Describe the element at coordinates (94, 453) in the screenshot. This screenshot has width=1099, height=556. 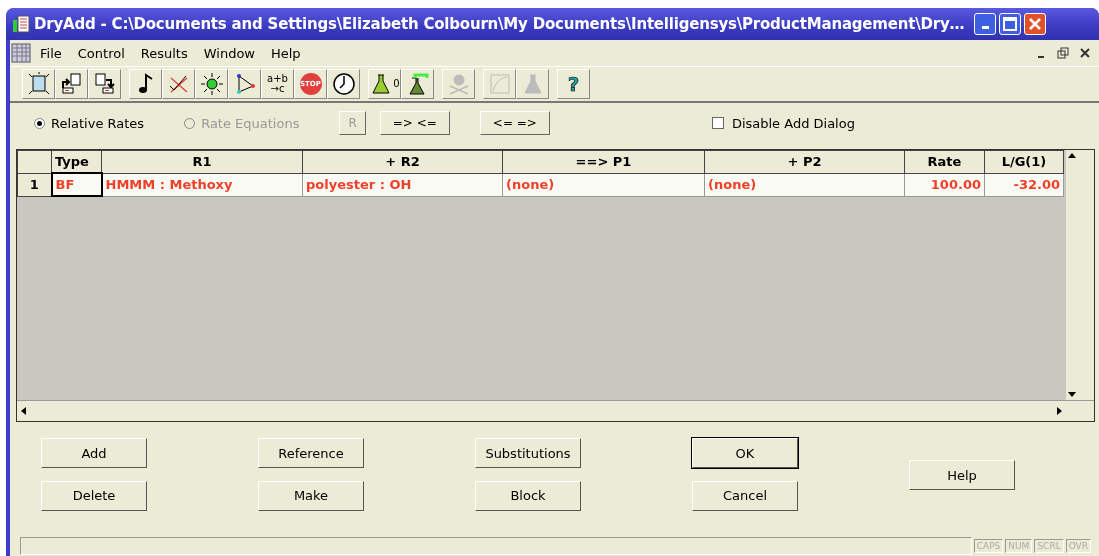
I see `dialog-button: Add` at that location.